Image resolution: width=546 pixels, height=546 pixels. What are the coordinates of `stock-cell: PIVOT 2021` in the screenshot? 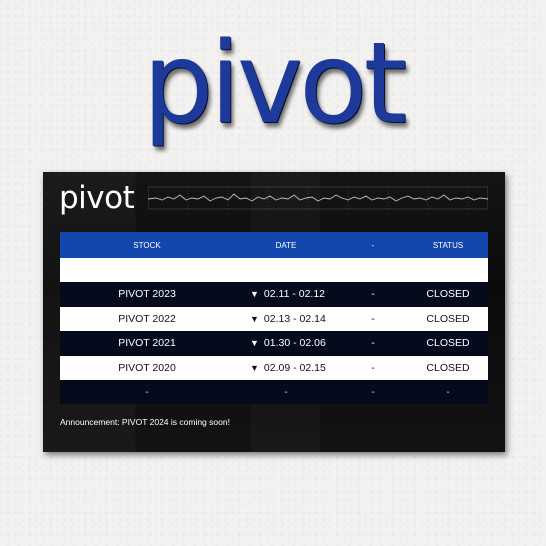 It's located at (147, 343).